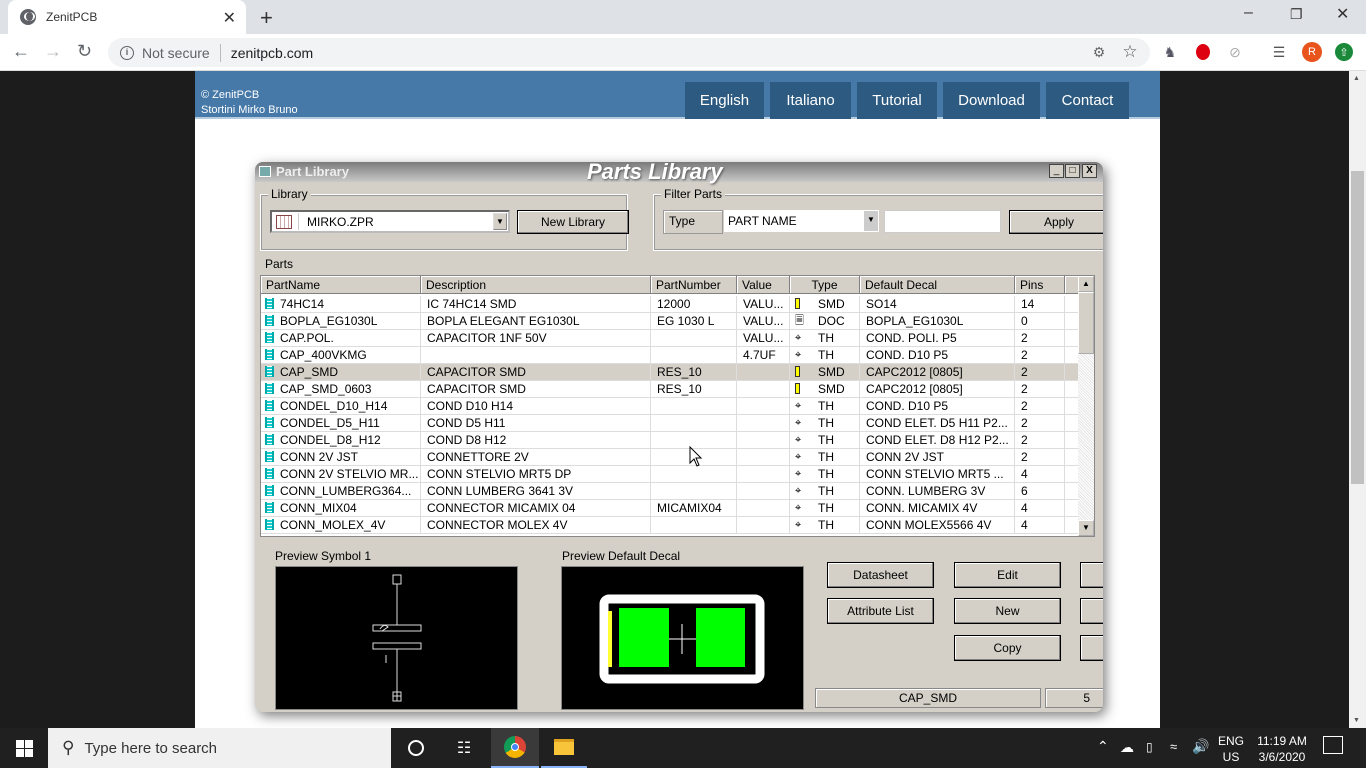 This screenshot has height=768, width=1366. I want to click on parts-table-scrollbar: ▲ ▼, so click(1086, 406).